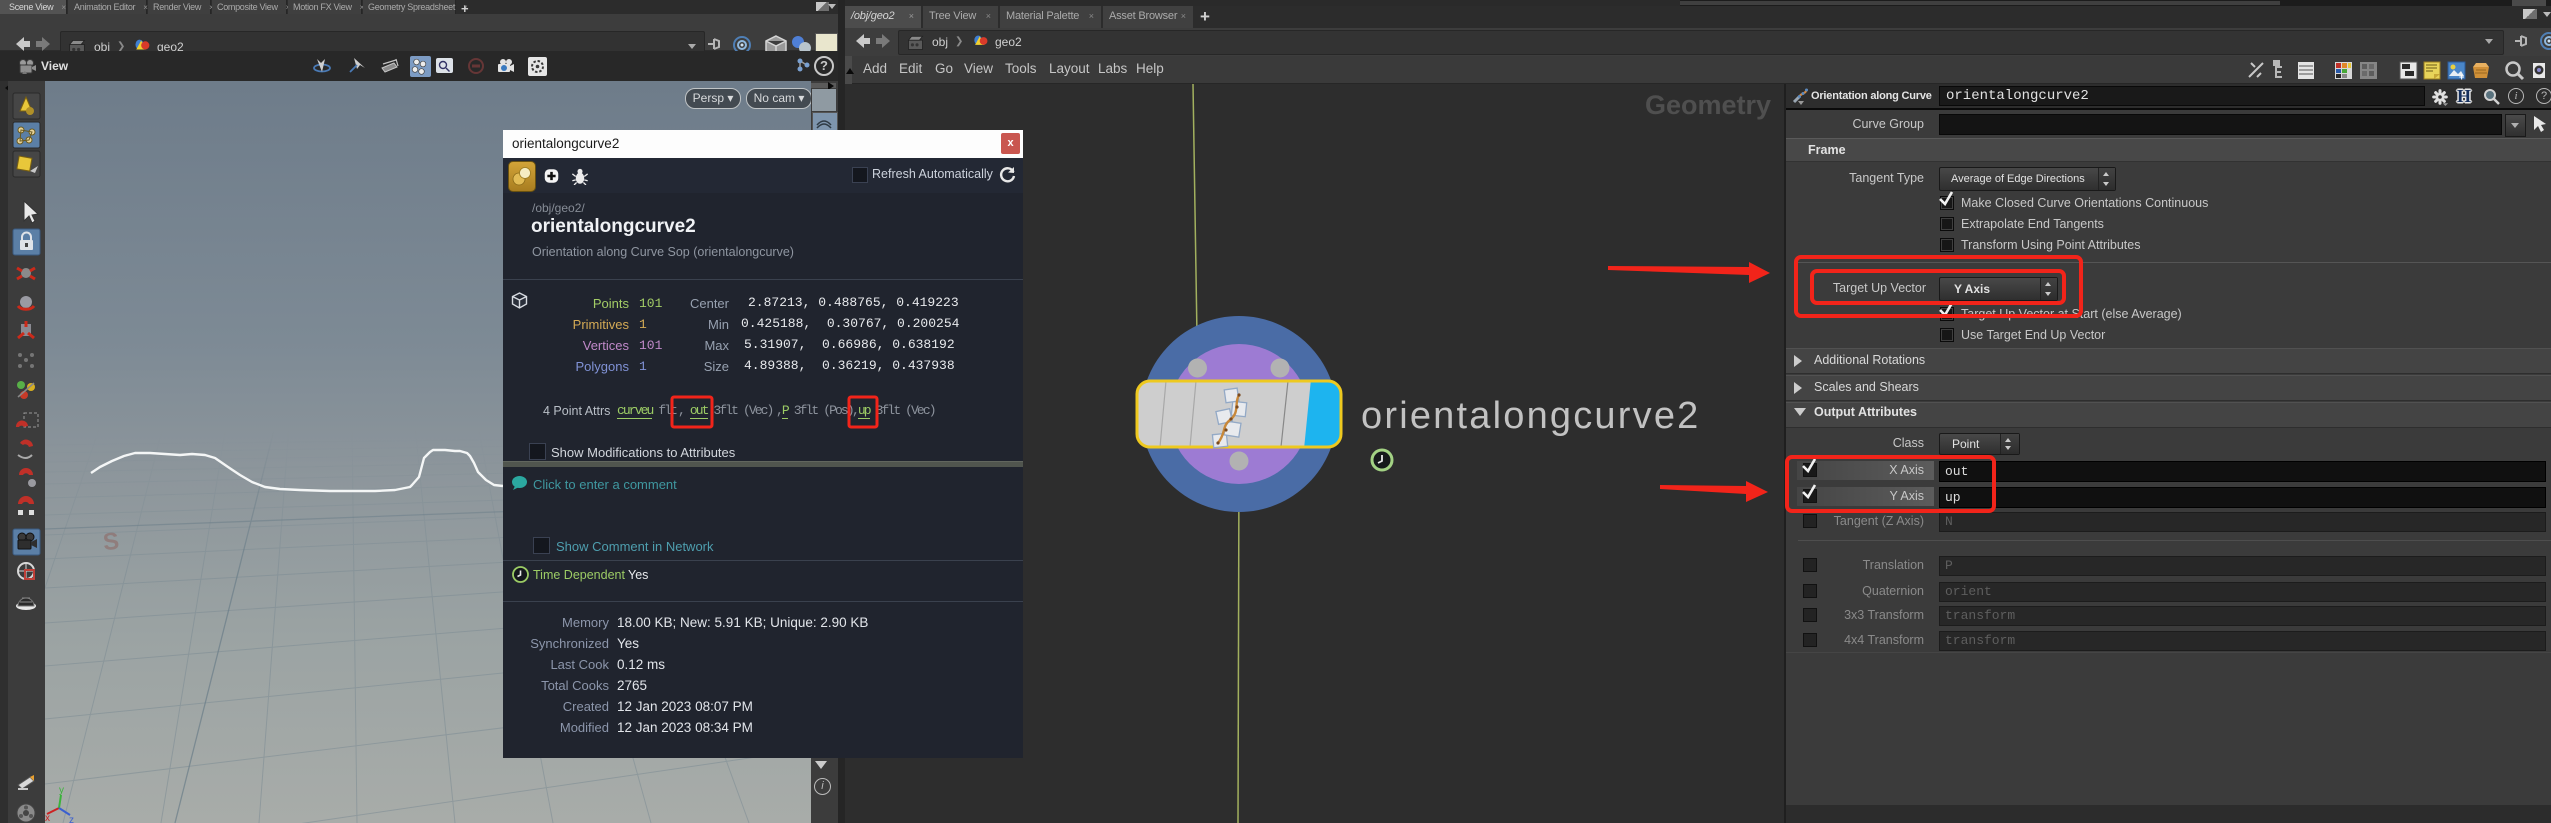 This screenshot has height=823, width=2551. What do you see at coordinates (61, 790) in the screenshot?
I see `svg-text: y` at bounding box center [61, 790].